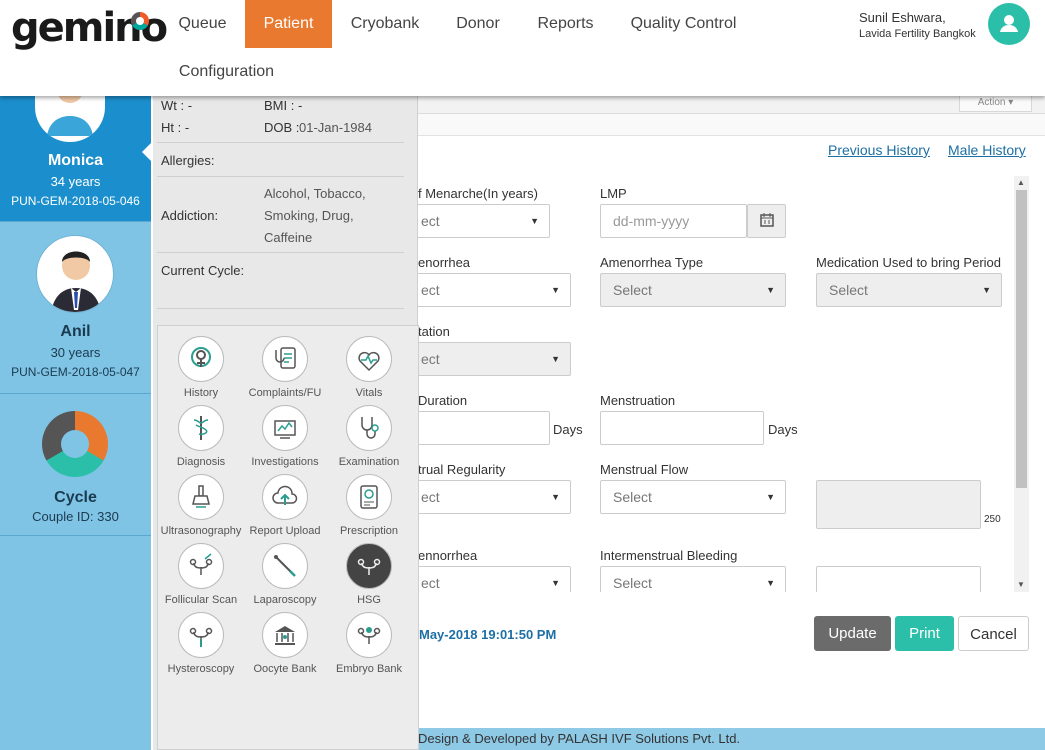 The image size is (1045, 750). I want to click on addiction-value: Caffeine, so click(288, 237).